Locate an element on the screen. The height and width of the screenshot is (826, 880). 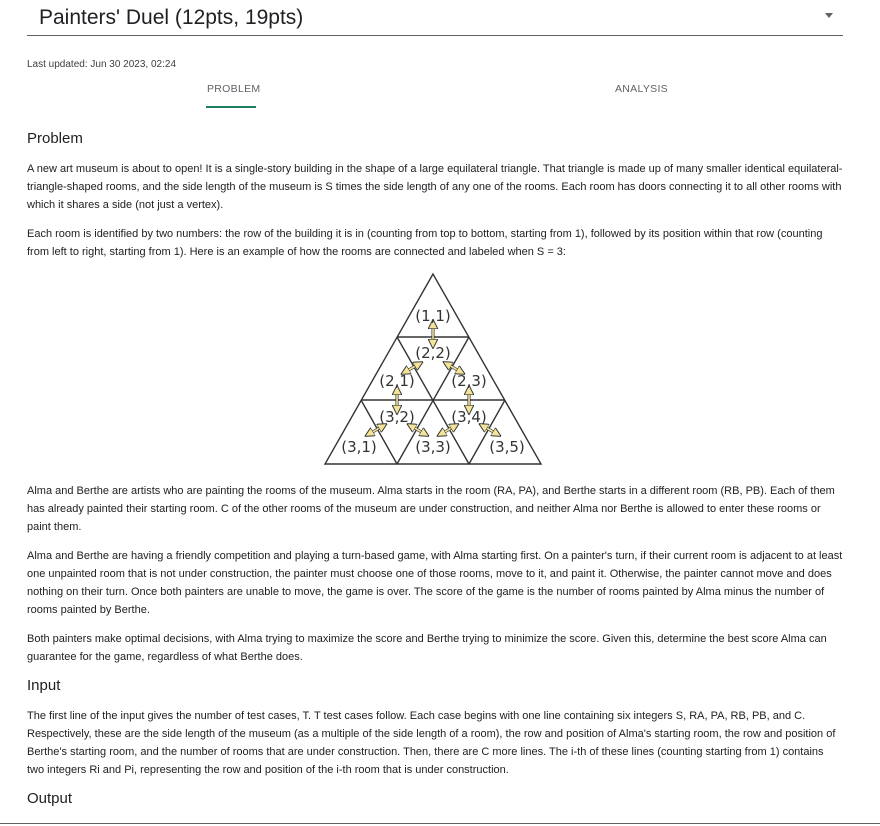
room-label-2-2: (2,2) is located at coordinates (433, 353).